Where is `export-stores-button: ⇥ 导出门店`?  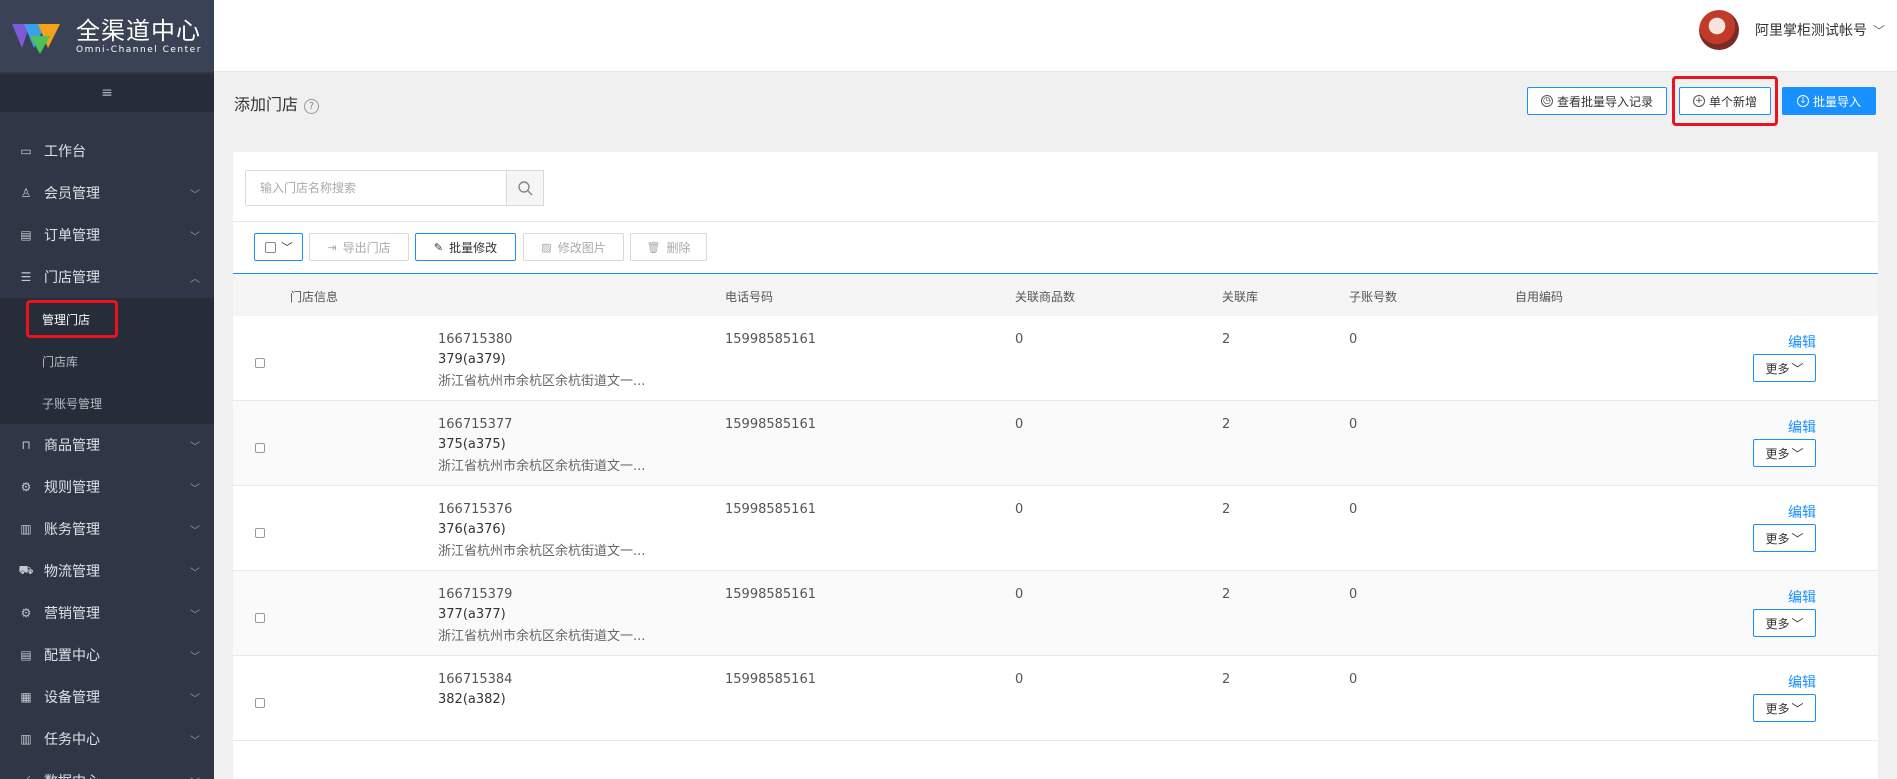
export-stores-button: ⇥ 导出门店 is located at coordinates (359, 247).